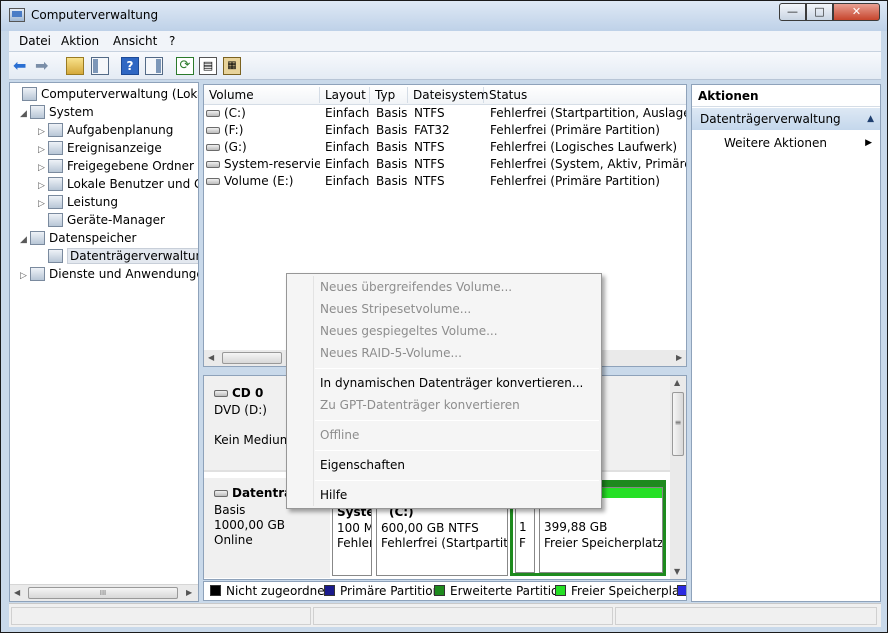 The height and width of the screenshot is (633, 888). I want to click on tree-item-label: Dienste und Anwendungen, so click(124, 274).